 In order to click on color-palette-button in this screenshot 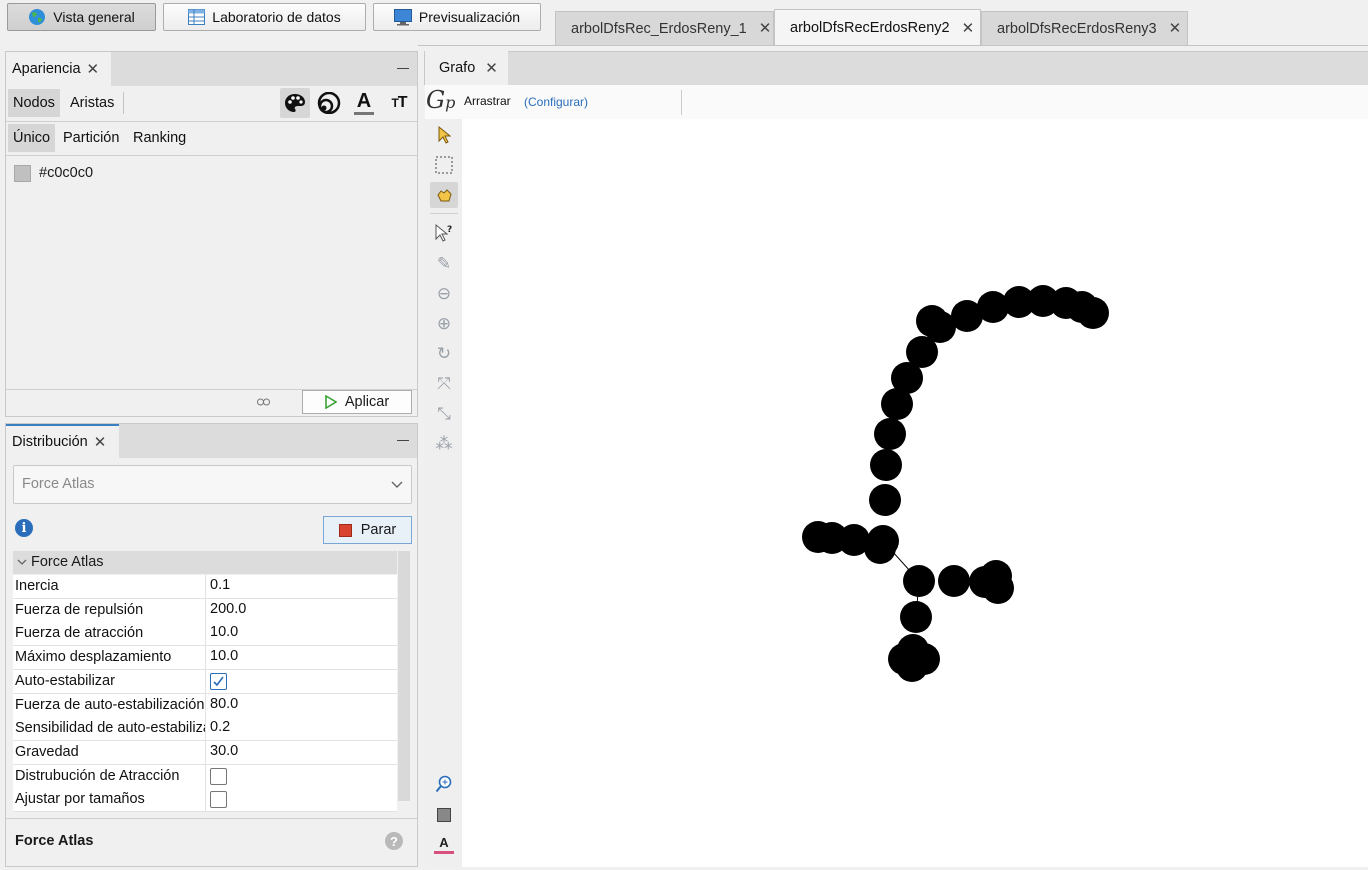, I will do `click(295, 103)`.